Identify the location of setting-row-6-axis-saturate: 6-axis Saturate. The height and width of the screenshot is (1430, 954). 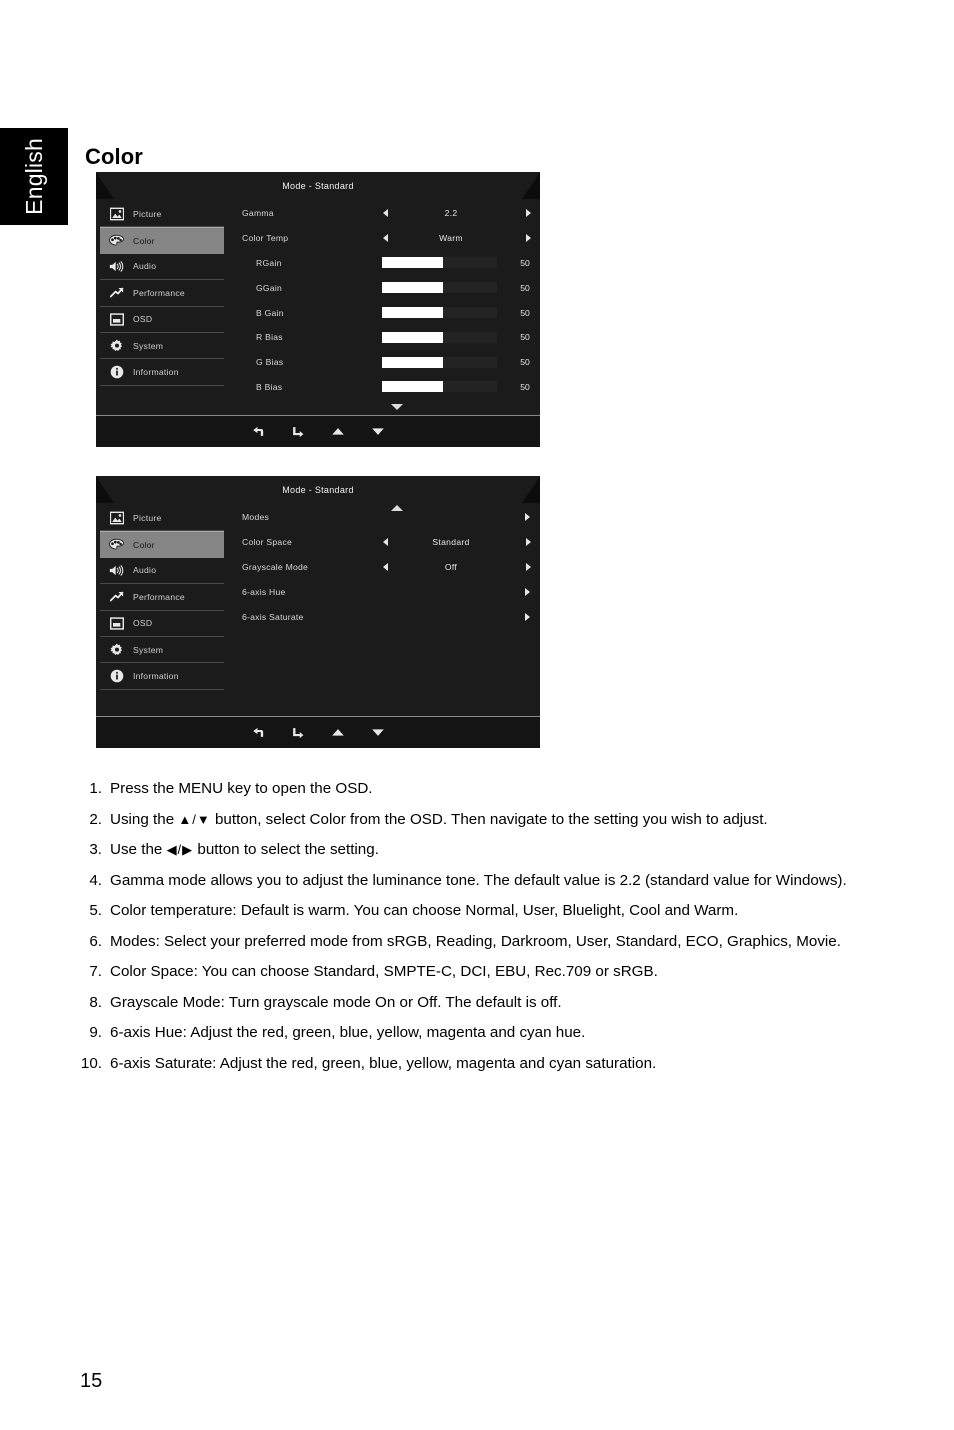
(384, 616).